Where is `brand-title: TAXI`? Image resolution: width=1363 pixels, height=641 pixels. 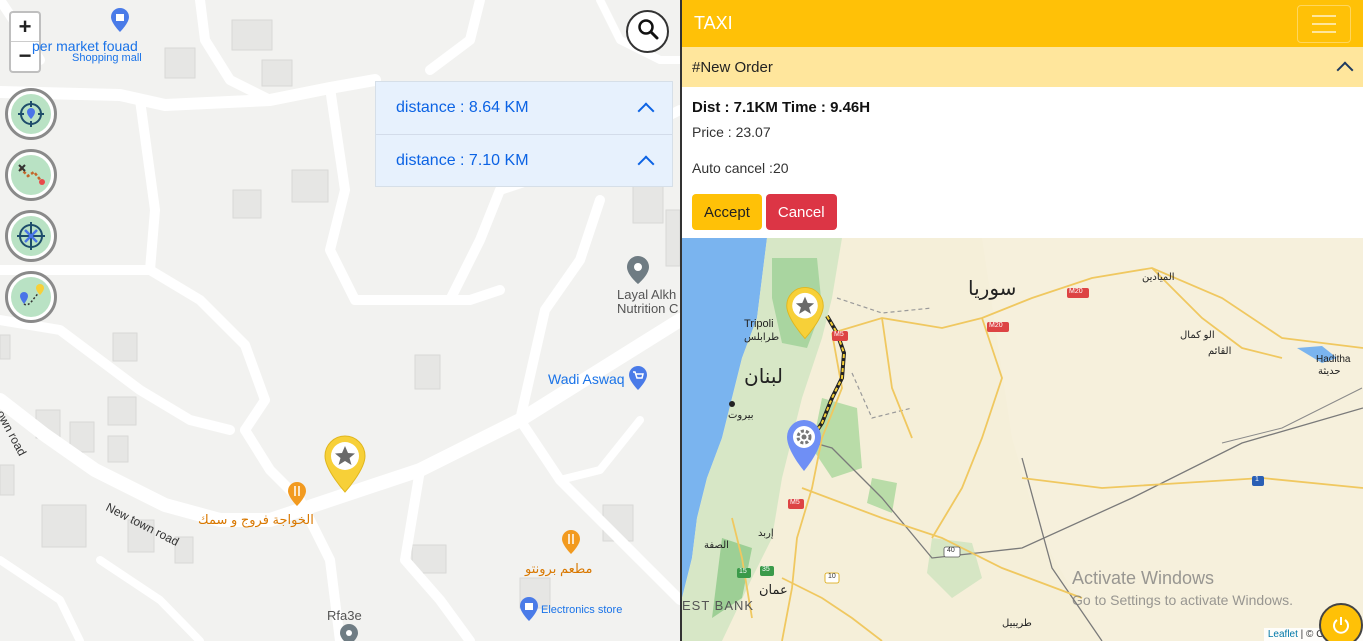
brand-title: TAXI is located at coordinates (713, 23).